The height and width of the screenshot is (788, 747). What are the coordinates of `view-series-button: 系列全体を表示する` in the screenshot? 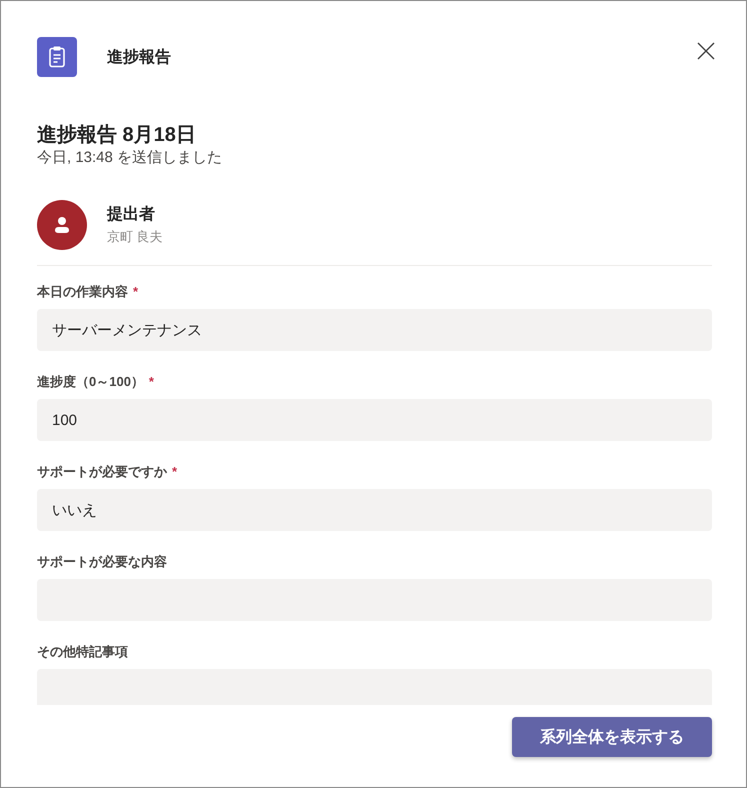 It's located at (612, 737).